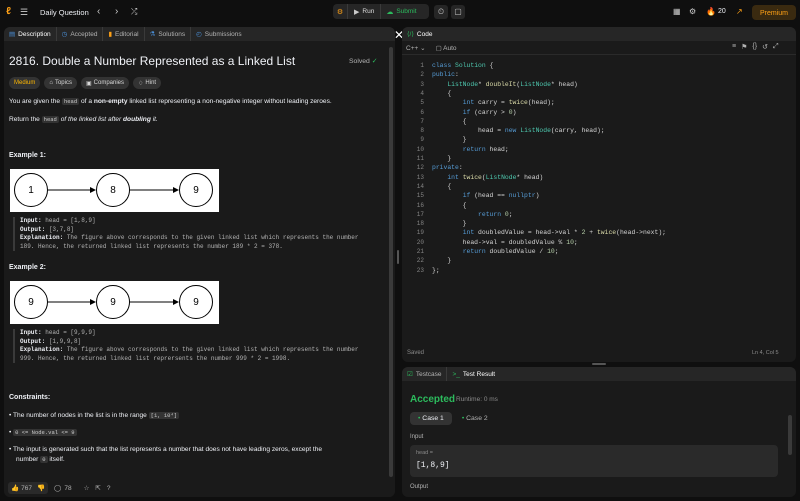 The image size is (800, 501). What do you see at coordinates (487, 177) in the screenshot?
I see `code-line: int twice(ListNode* head)` at bounding box center [487, 177].